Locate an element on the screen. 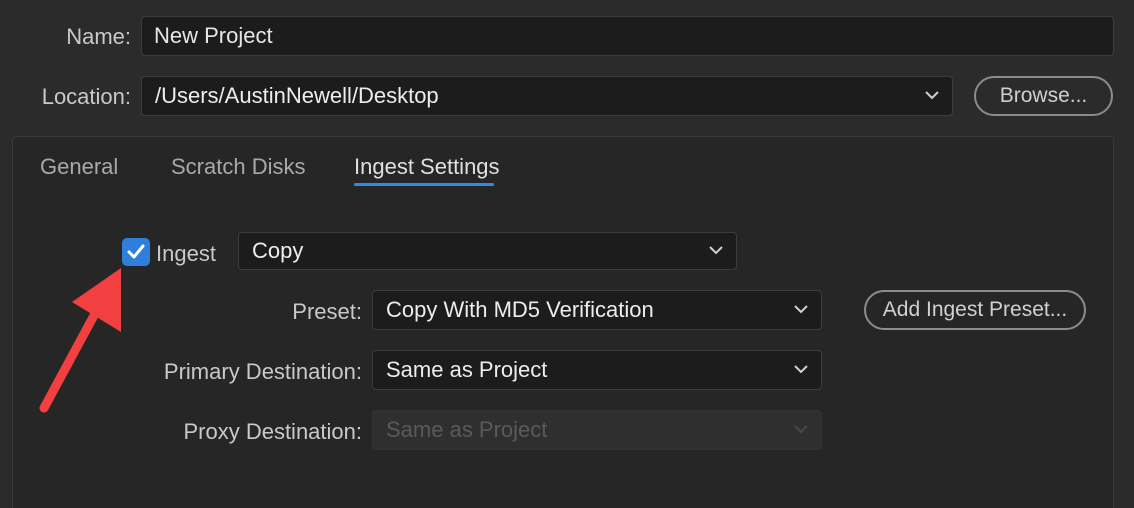 Image resolution: width=1134 pixels, height=508 pixels. ingest-mode-dropdown: Copy is located at coordinates (487, 251).